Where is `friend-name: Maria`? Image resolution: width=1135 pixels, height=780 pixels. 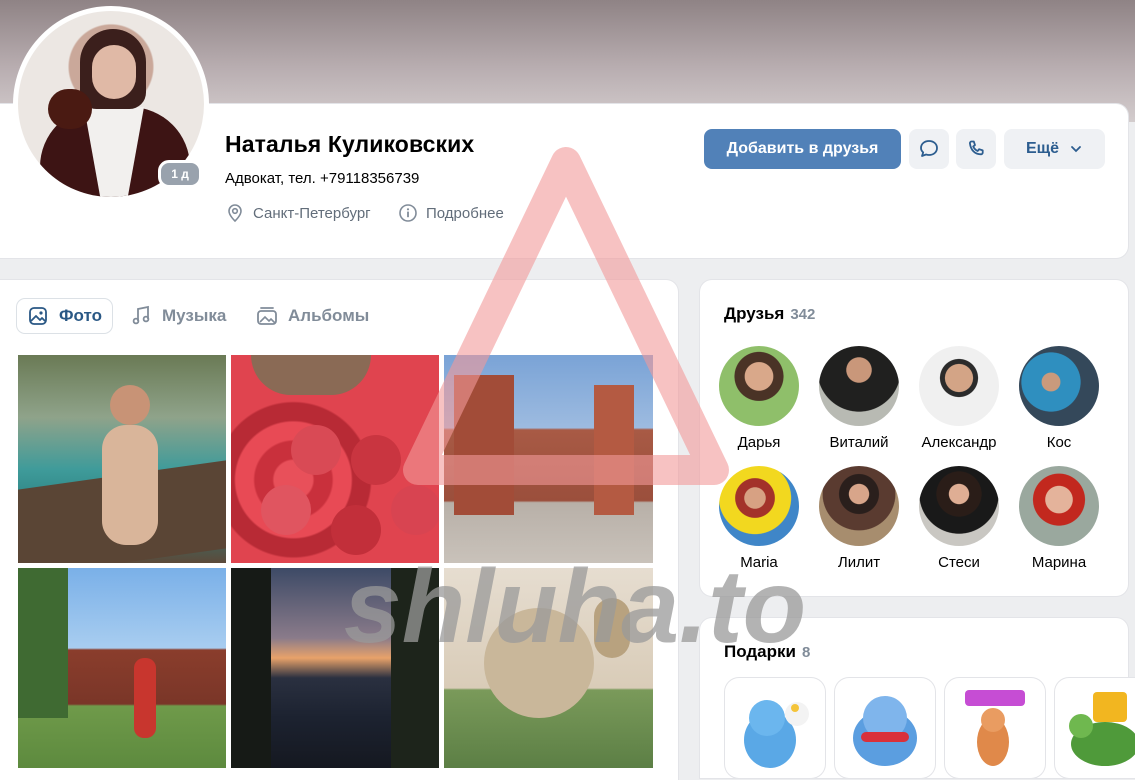 friend-name: Maria is located at coordinates (759, 562).